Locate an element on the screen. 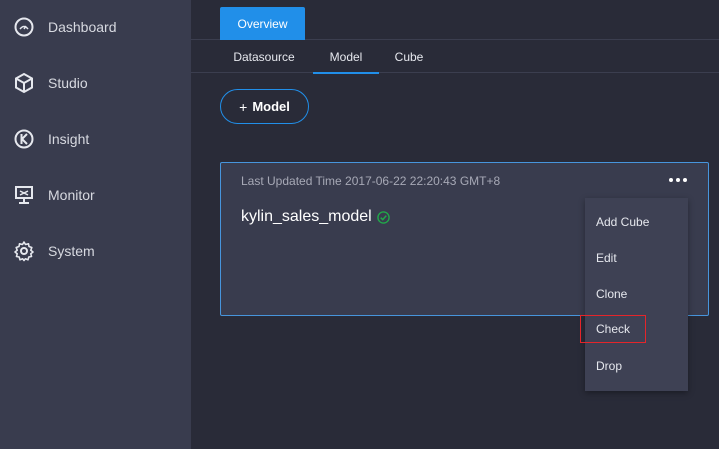 Image resolution: width=719 pixels, height=449 pixels. subtab-model: Model is located at coordinates (346, 57).